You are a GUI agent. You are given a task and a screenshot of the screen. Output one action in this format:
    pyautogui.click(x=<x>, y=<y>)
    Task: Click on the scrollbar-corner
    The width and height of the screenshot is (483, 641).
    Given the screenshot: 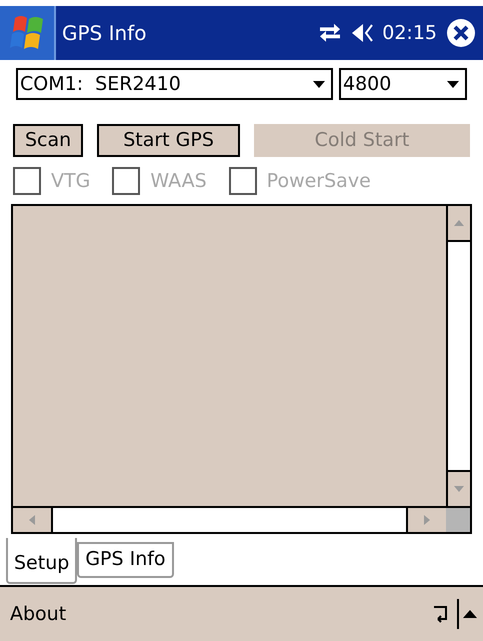 What is the action you would take?
    pyautogui.click(x=458, y=520)
    